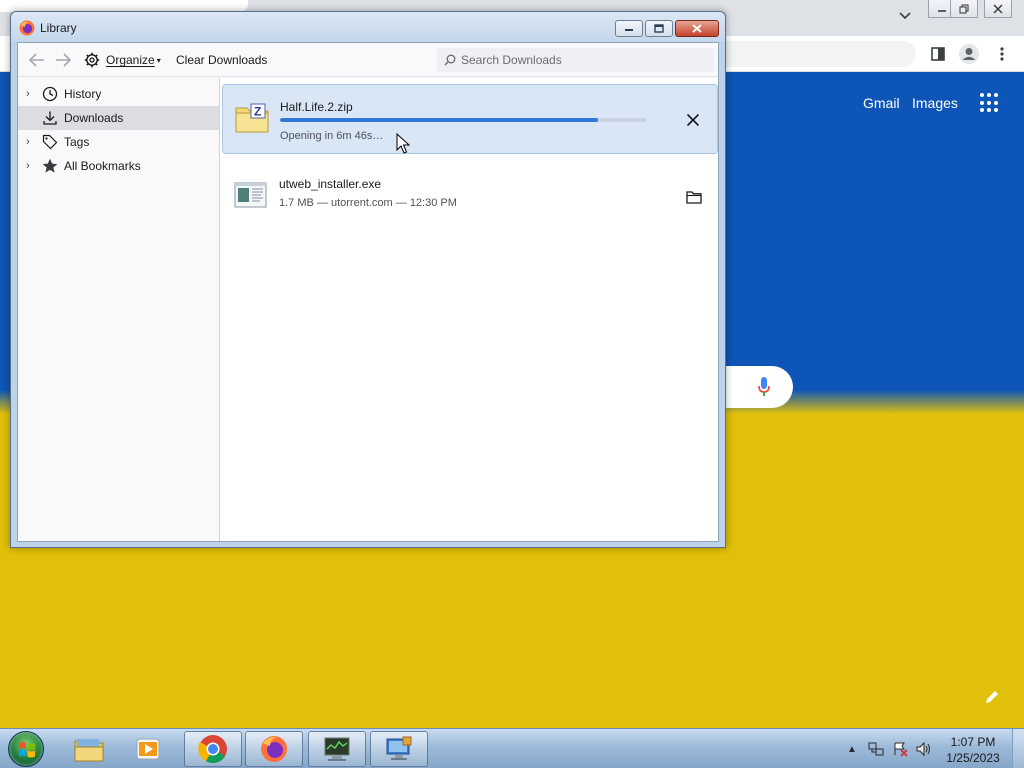 The image size is (1024, 768). I want to click on folder-icon, so click(694, 197).